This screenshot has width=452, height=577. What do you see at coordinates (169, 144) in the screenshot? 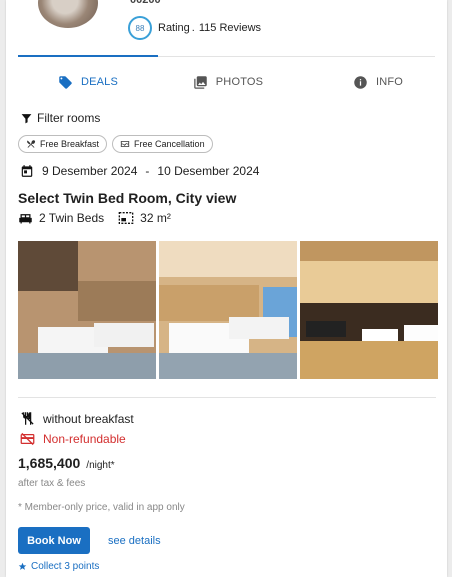
I see `chip-free-cancellation-label: Free Cancellation` at bounding box center [169, 144].